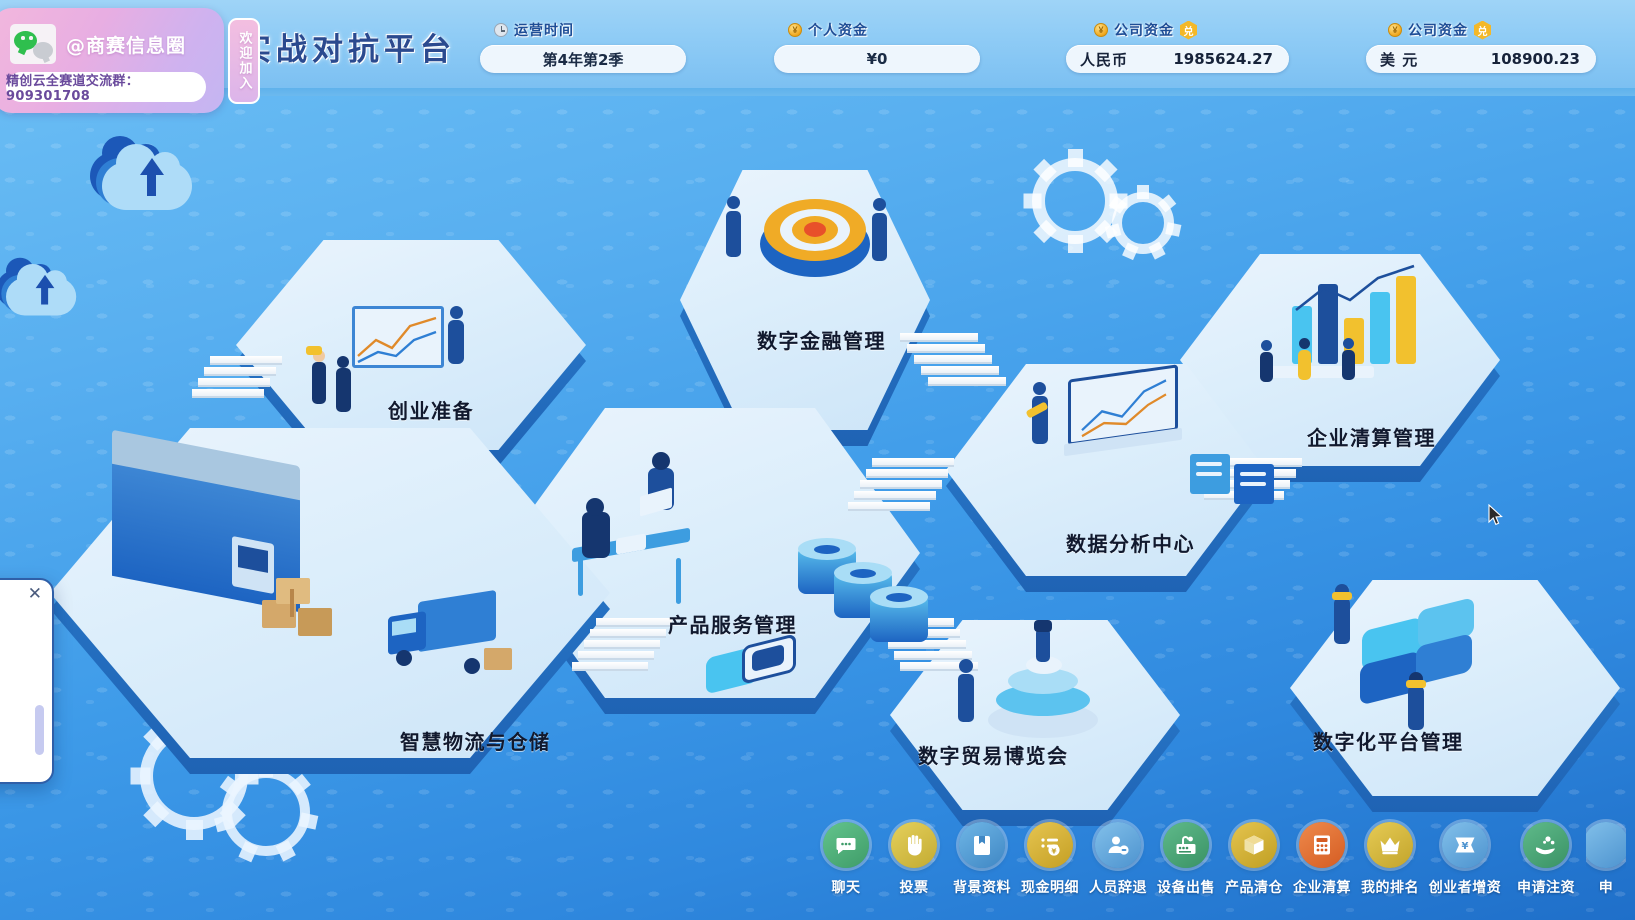  What do you see at coordinates (1254, 845) in the screenshot?
I see `box-icon` at bounding box center [1254, 845].